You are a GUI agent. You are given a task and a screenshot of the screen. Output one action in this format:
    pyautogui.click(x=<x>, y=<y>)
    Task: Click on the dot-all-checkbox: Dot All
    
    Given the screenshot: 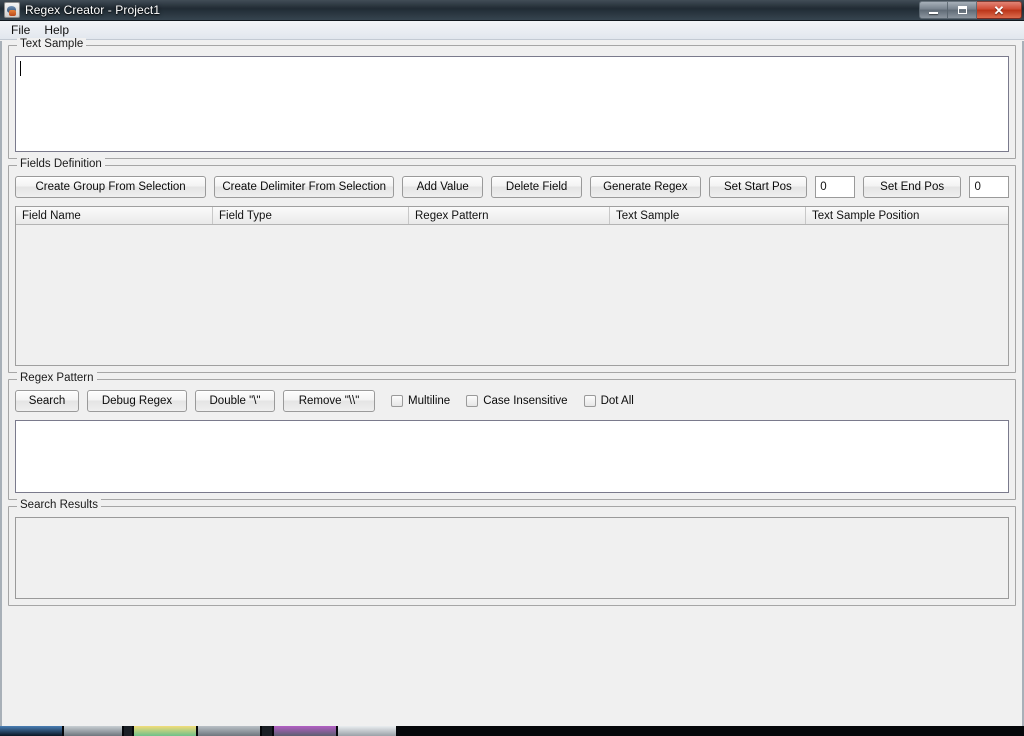 What is the action you would take?
    pyautogui.click(x=608, y=401)
    